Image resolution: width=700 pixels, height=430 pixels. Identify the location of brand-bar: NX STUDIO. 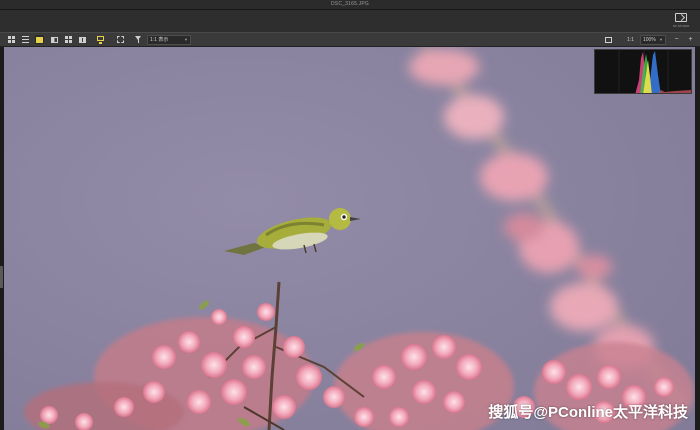
(350, 21).